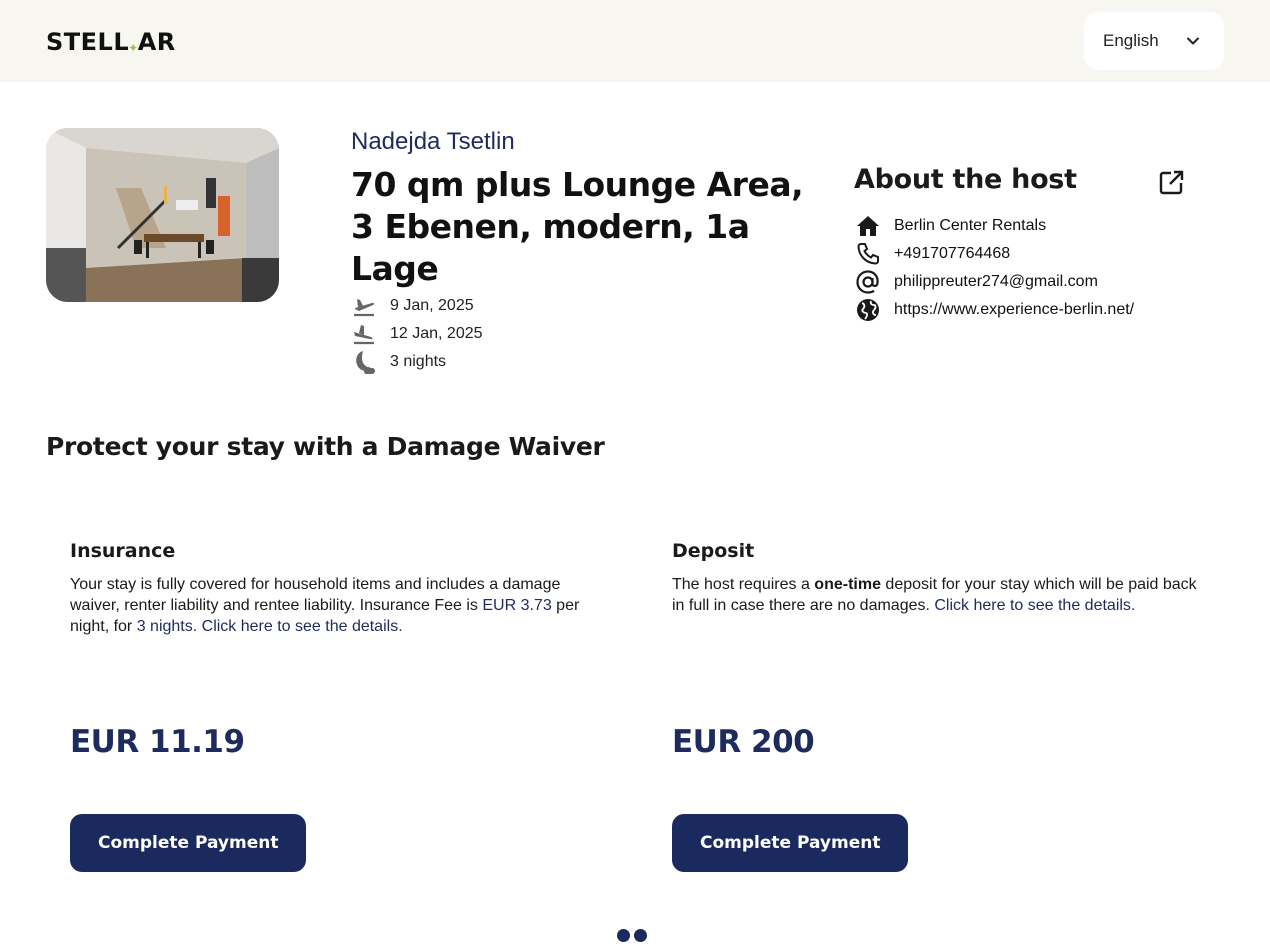 The width and height of the screenshot is (1270, 949). What do you see at coordinates (364, 306) in the screenshot?
I see `plane-takeoff-icon` at bounding box center [364, 306].